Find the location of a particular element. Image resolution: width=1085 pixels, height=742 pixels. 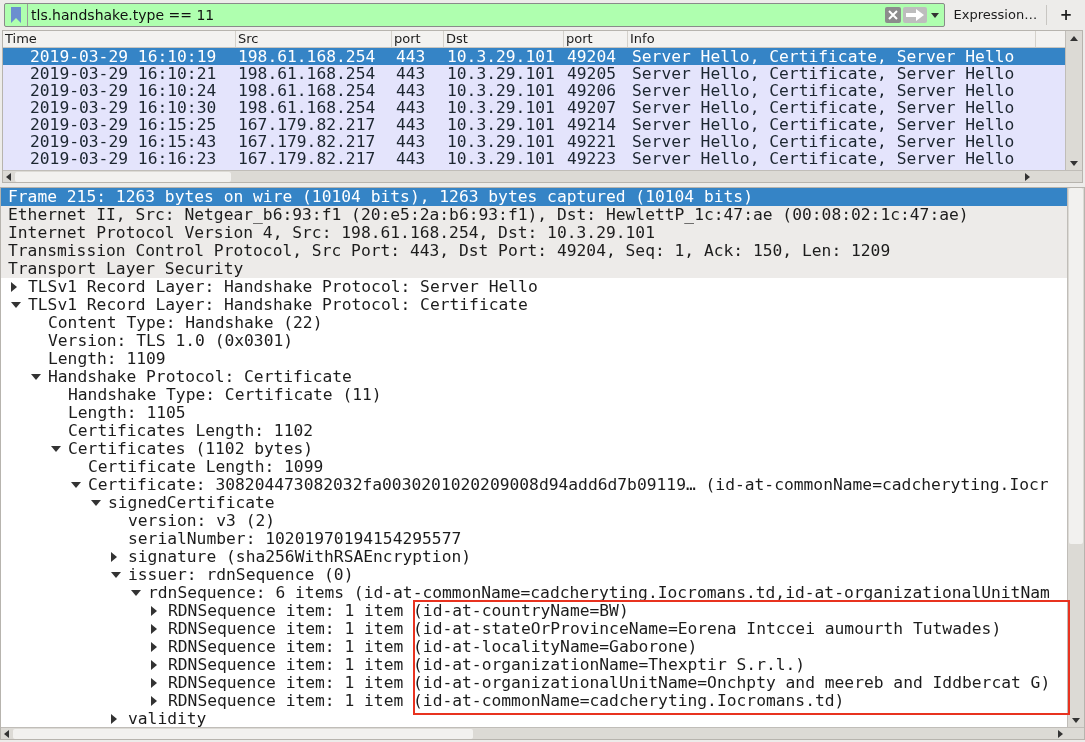

tree-row: RDNSequence item: 1 item (id-at-organizationName=Thexptir S.r.l.) is located at coordinates (534, 665).